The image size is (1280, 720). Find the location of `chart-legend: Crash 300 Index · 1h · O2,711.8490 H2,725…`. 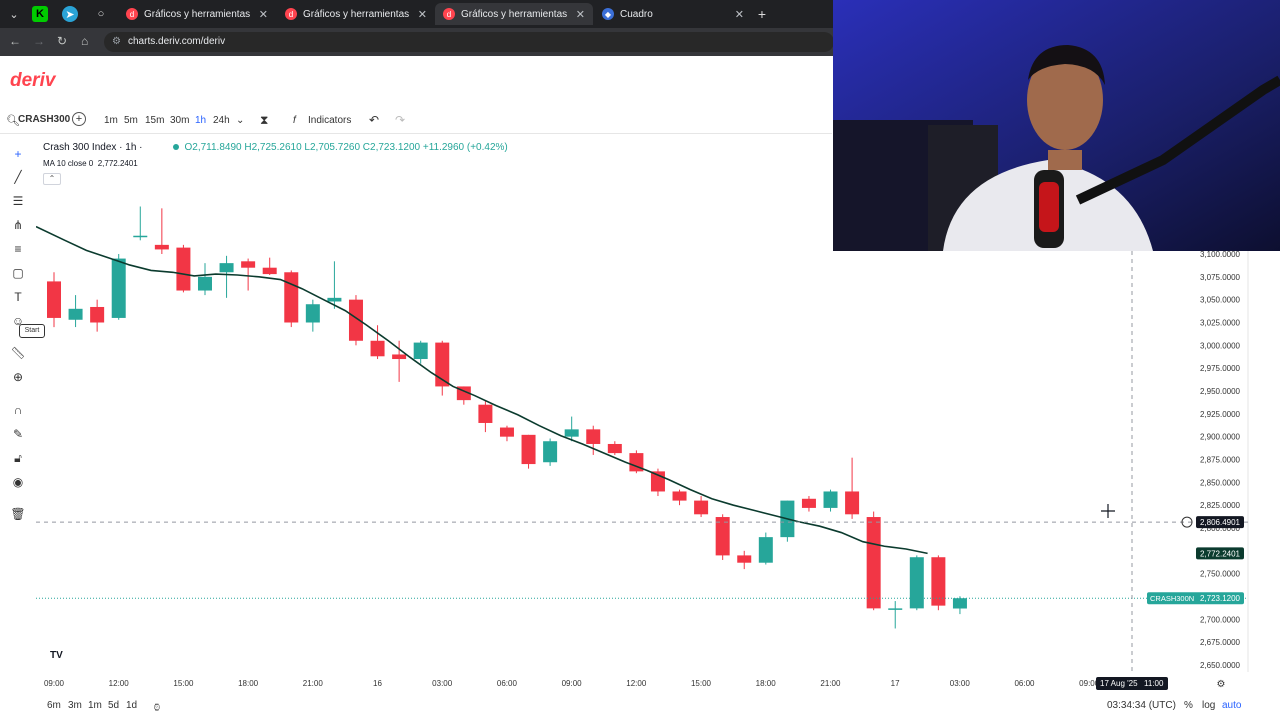

chart-legend: Crash 300 Index · 1h · O2,711.8490 H2,725… is located at coordinates (275, 147).